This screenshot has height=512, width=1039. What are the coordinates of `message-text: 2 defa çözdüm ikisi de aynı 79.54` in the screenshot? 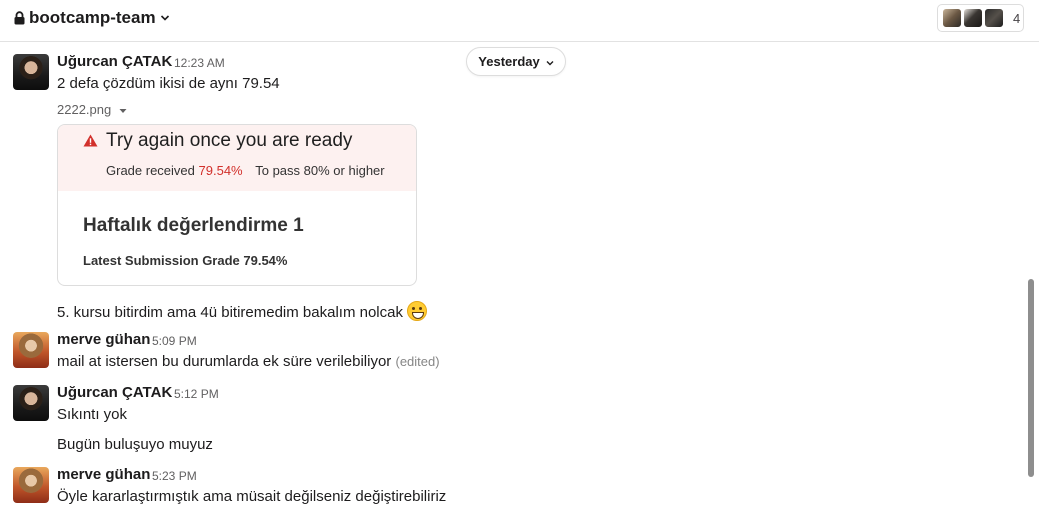 It's located at (168, 83).